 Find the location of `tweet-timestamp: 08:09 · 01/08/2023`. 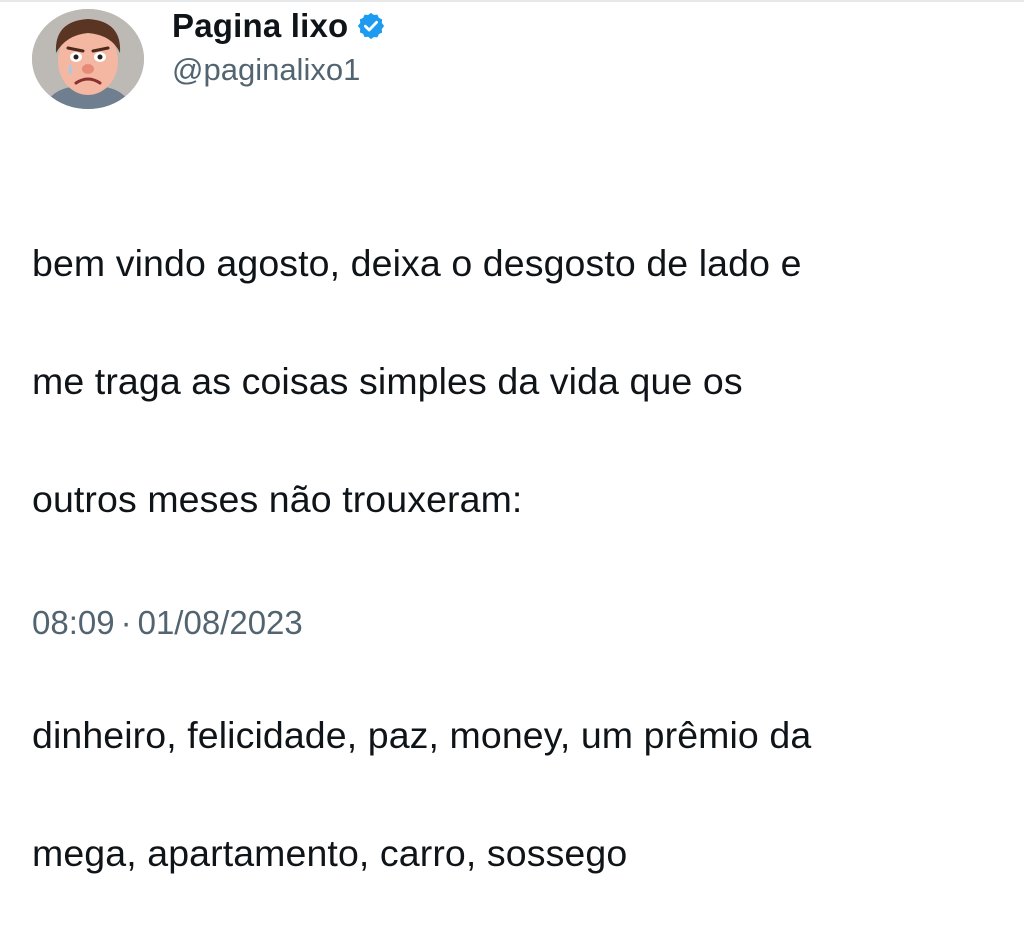

tweet-timestamp: 08:09 · 01/08/2023 is located at coordinates (167, 623).